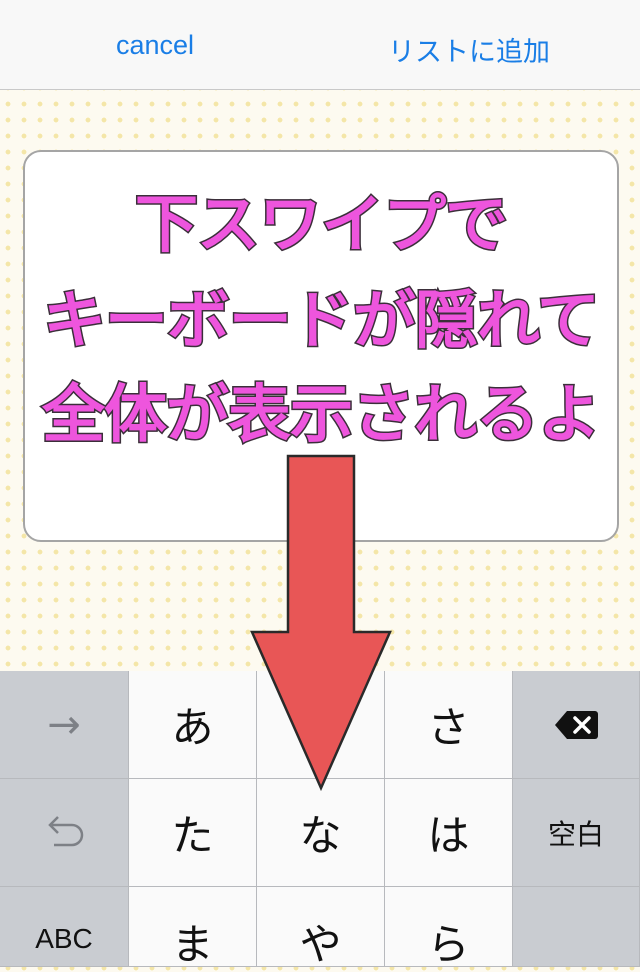 This screenshot has height=972, width=640. I want to click on cancel-button: cancel, so click(155, 45).